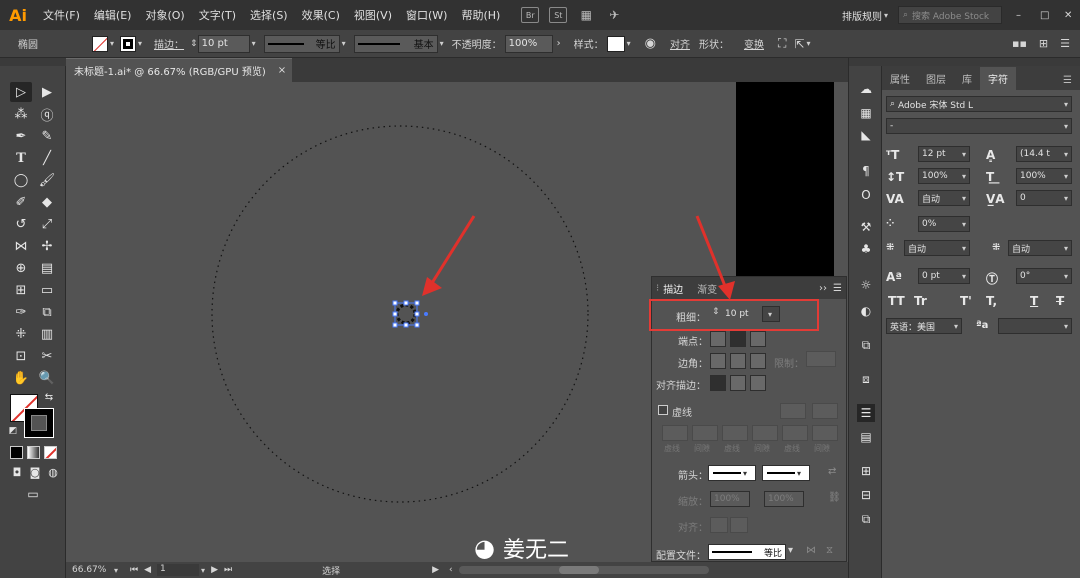  I want to click on scroll-left-icon: ‹, so click(451, 570).